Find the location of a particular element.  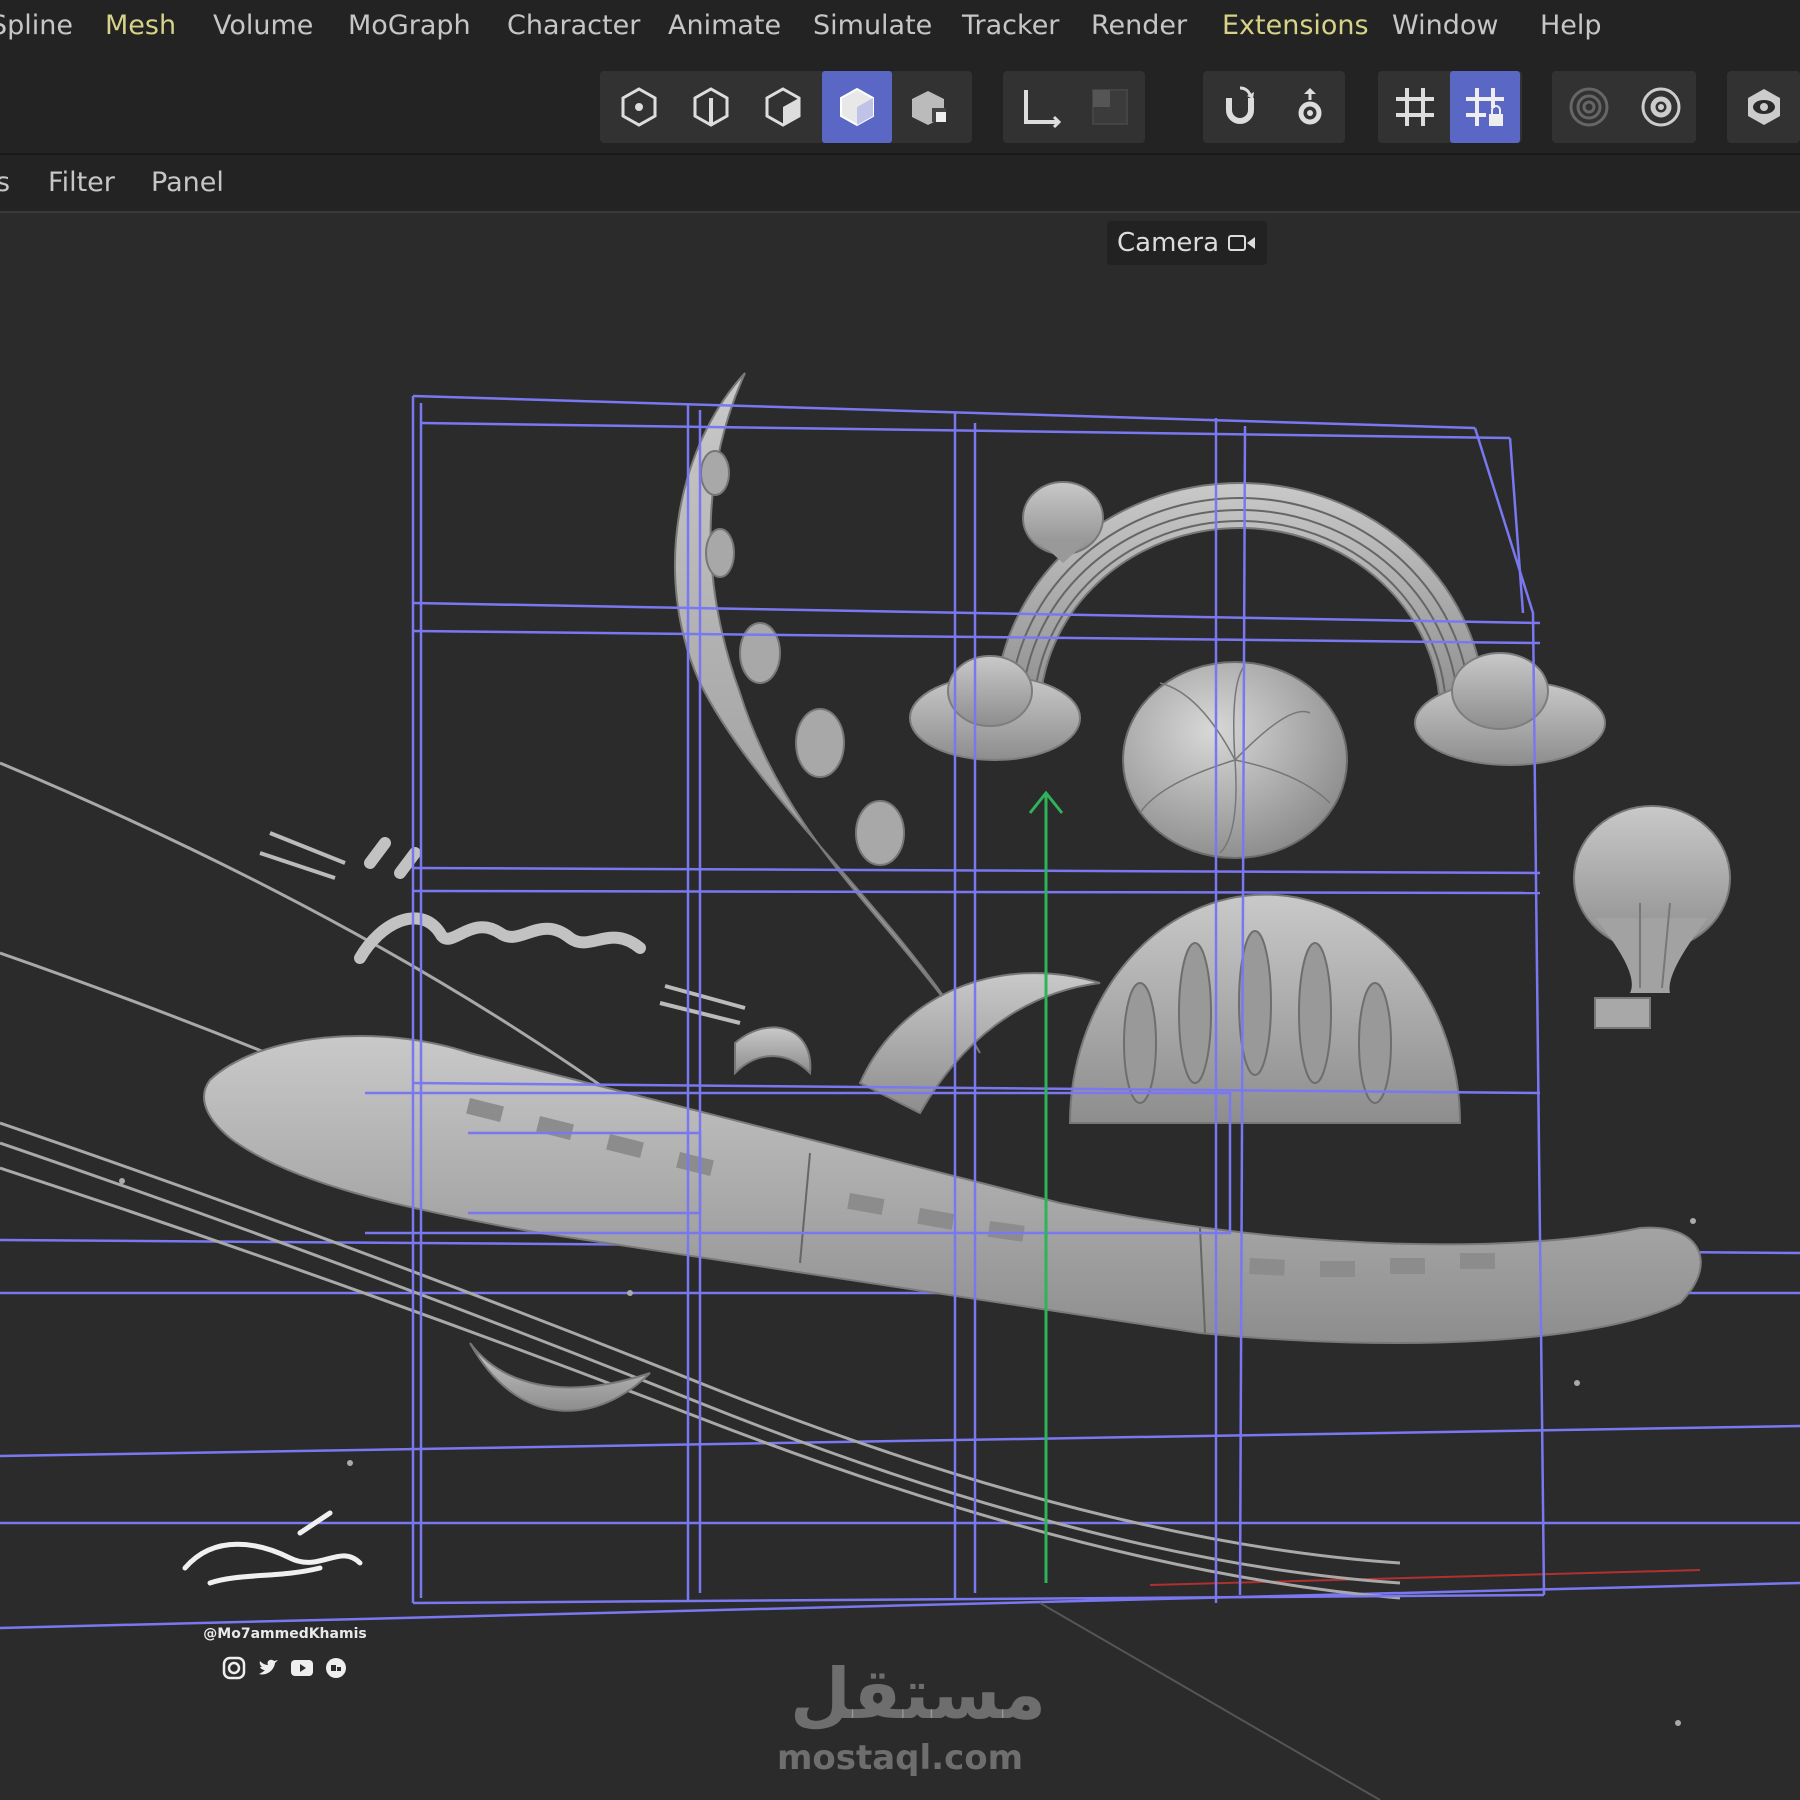

edges-mode-icon is located at coordinates (711, 107).